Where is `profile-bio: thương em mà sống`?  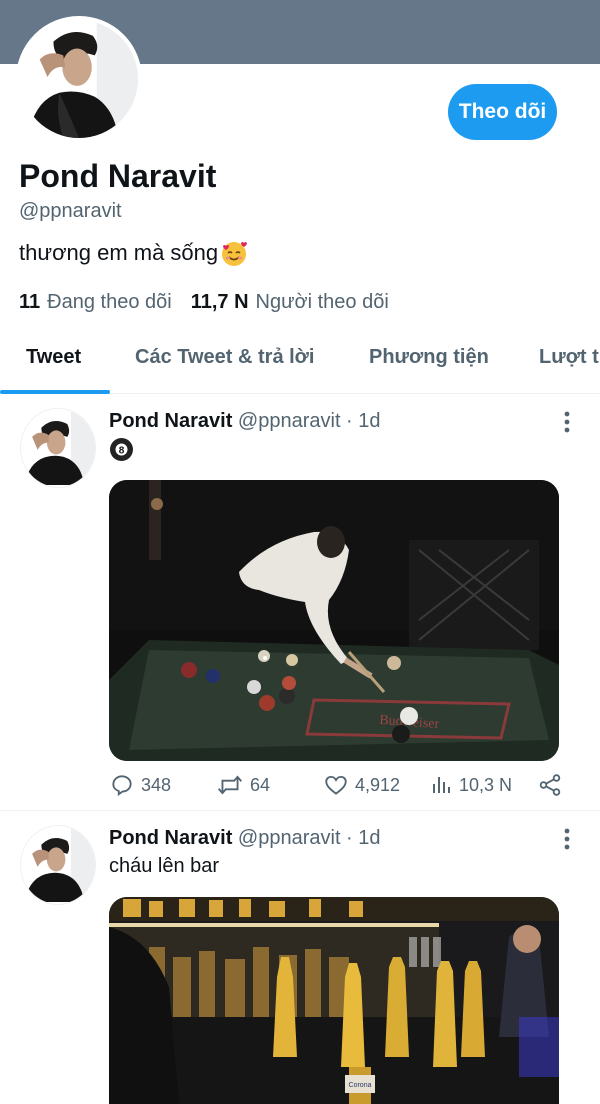
profile-bio: thương em mà sống is located at coordinates (134, 253).